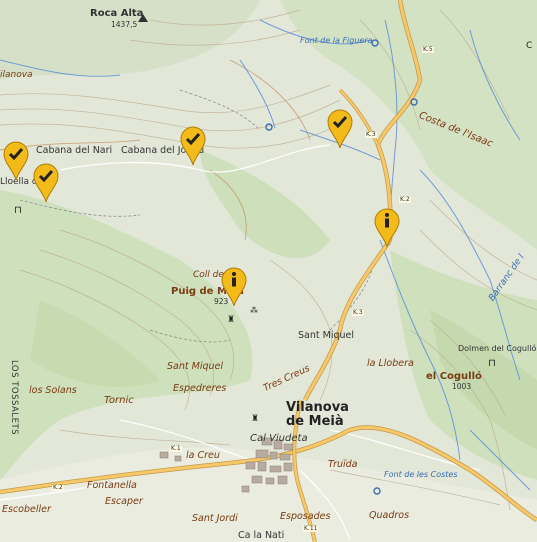  What do you see at coordinates (203, 455) in the screenshot?
I see `place-label-la-creu: la Creu` at bounding box center [203, 455].